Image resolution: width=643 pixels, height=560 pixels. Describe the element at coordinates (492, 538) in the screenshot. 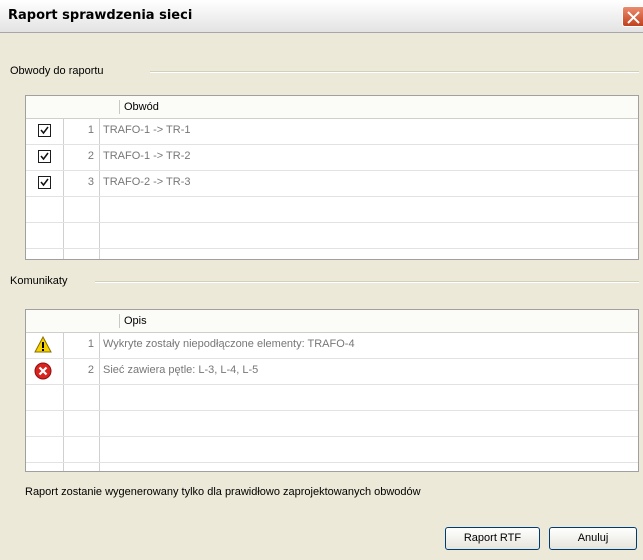

I see `rtf-report-button: Raport RTF` at that location.